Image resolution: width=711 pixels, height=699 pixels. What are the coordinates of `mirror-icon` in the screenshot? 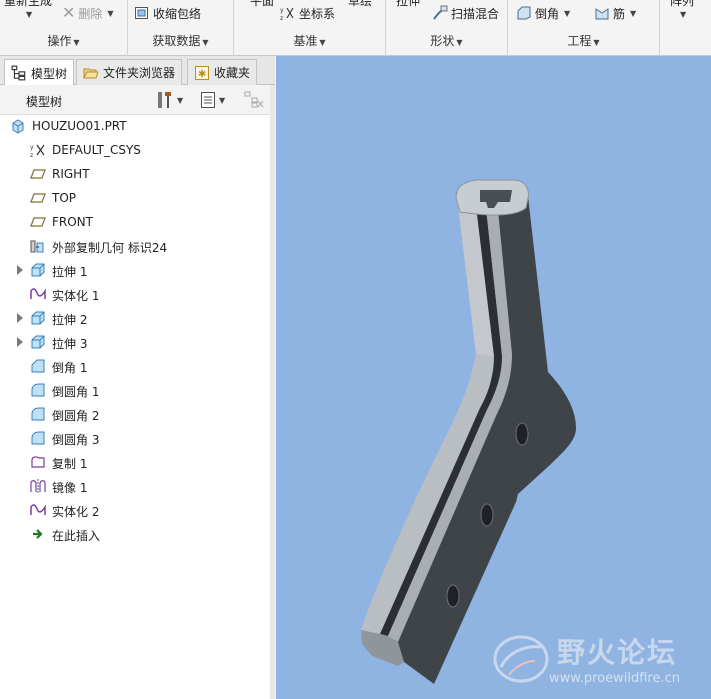 It's located at (38, 486).